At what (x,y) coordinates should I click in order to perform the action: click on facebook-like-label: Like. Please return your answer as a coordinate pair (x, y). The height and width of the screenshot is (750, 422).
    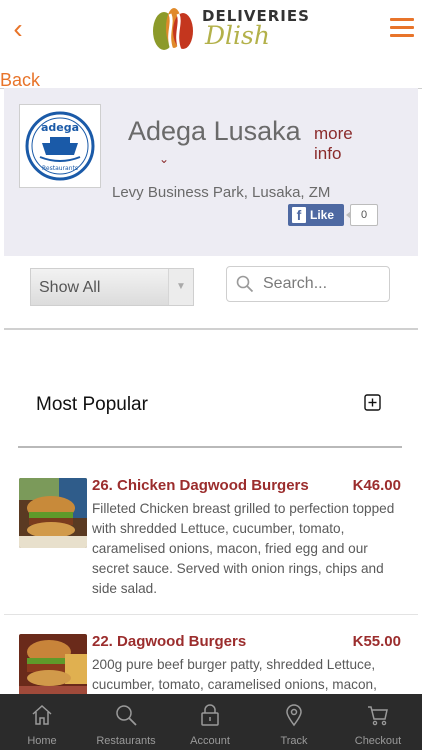
    Looking at the image, I should click on (322, 215).